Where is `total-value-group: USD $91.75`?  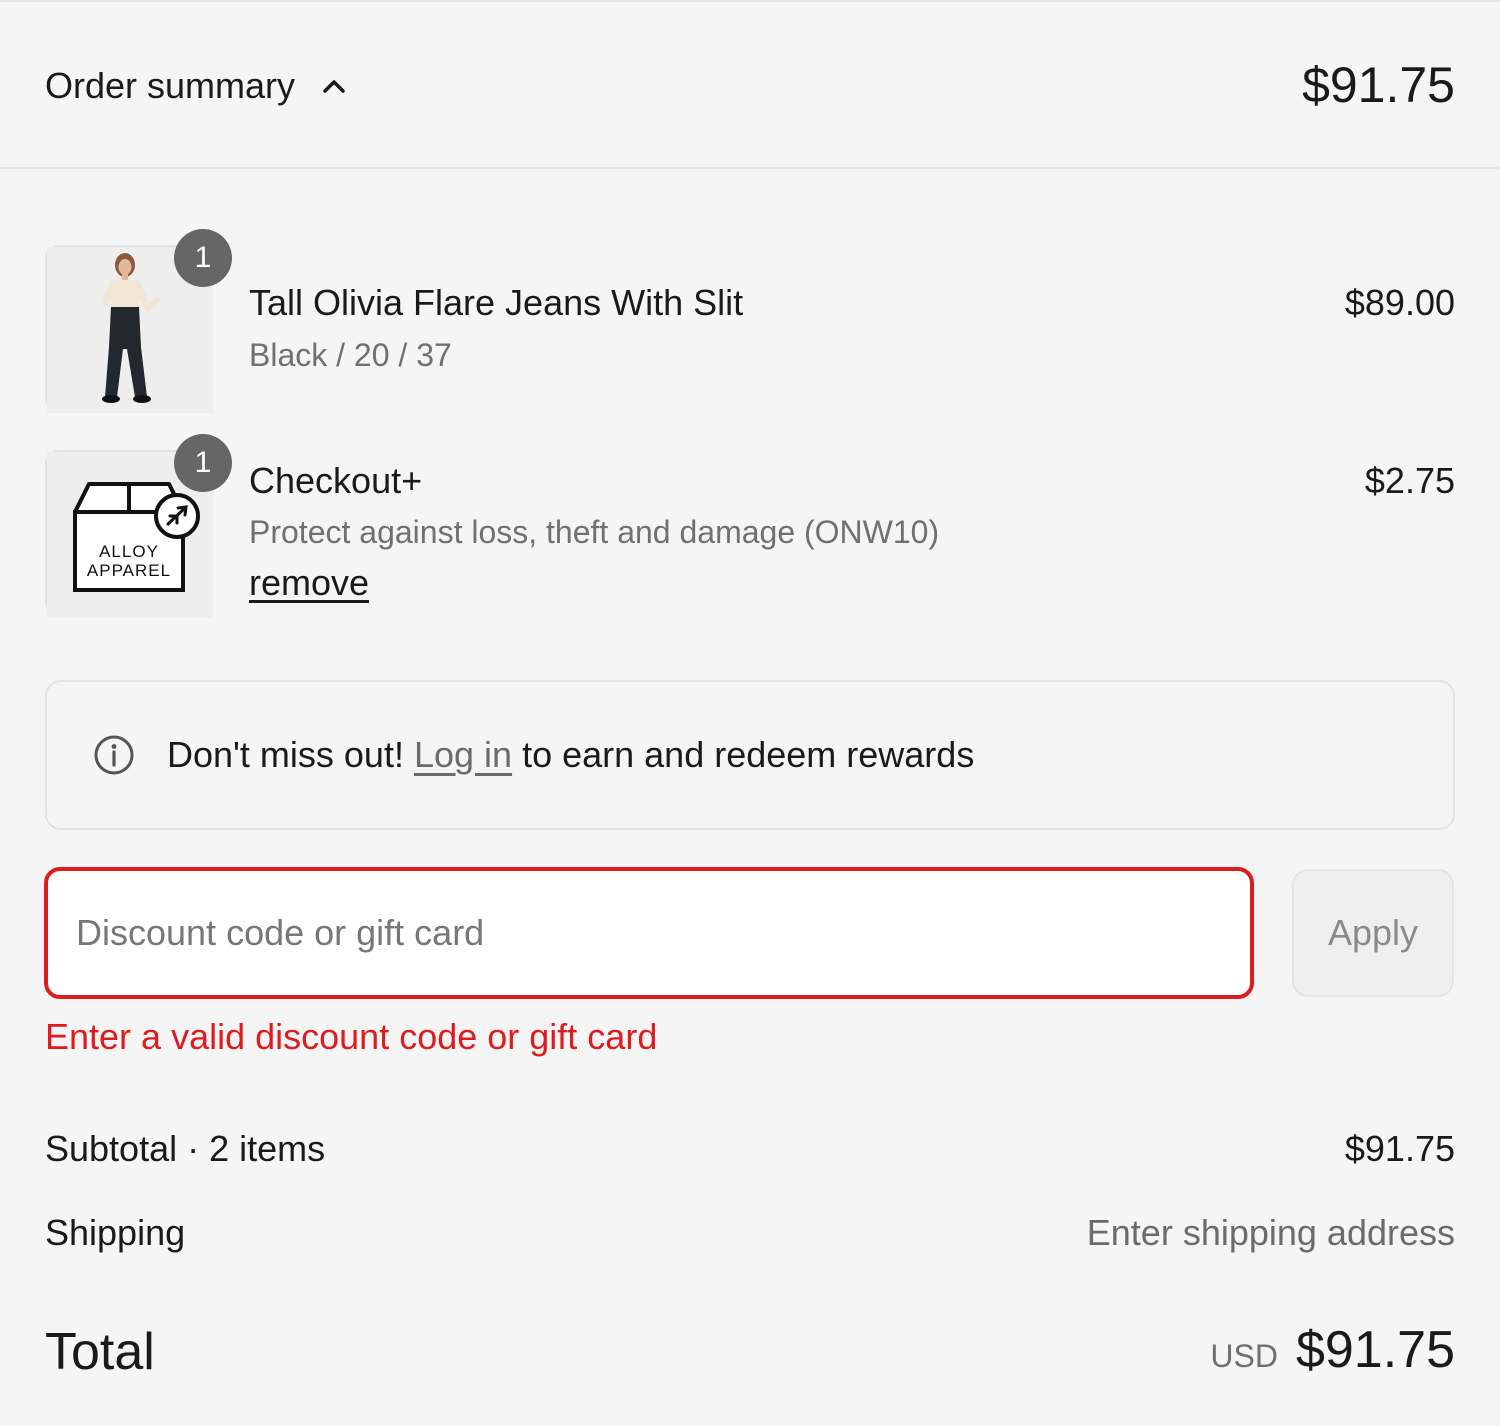 total-value-group: USD $91.75 is located at coordinates (1332, 1350).